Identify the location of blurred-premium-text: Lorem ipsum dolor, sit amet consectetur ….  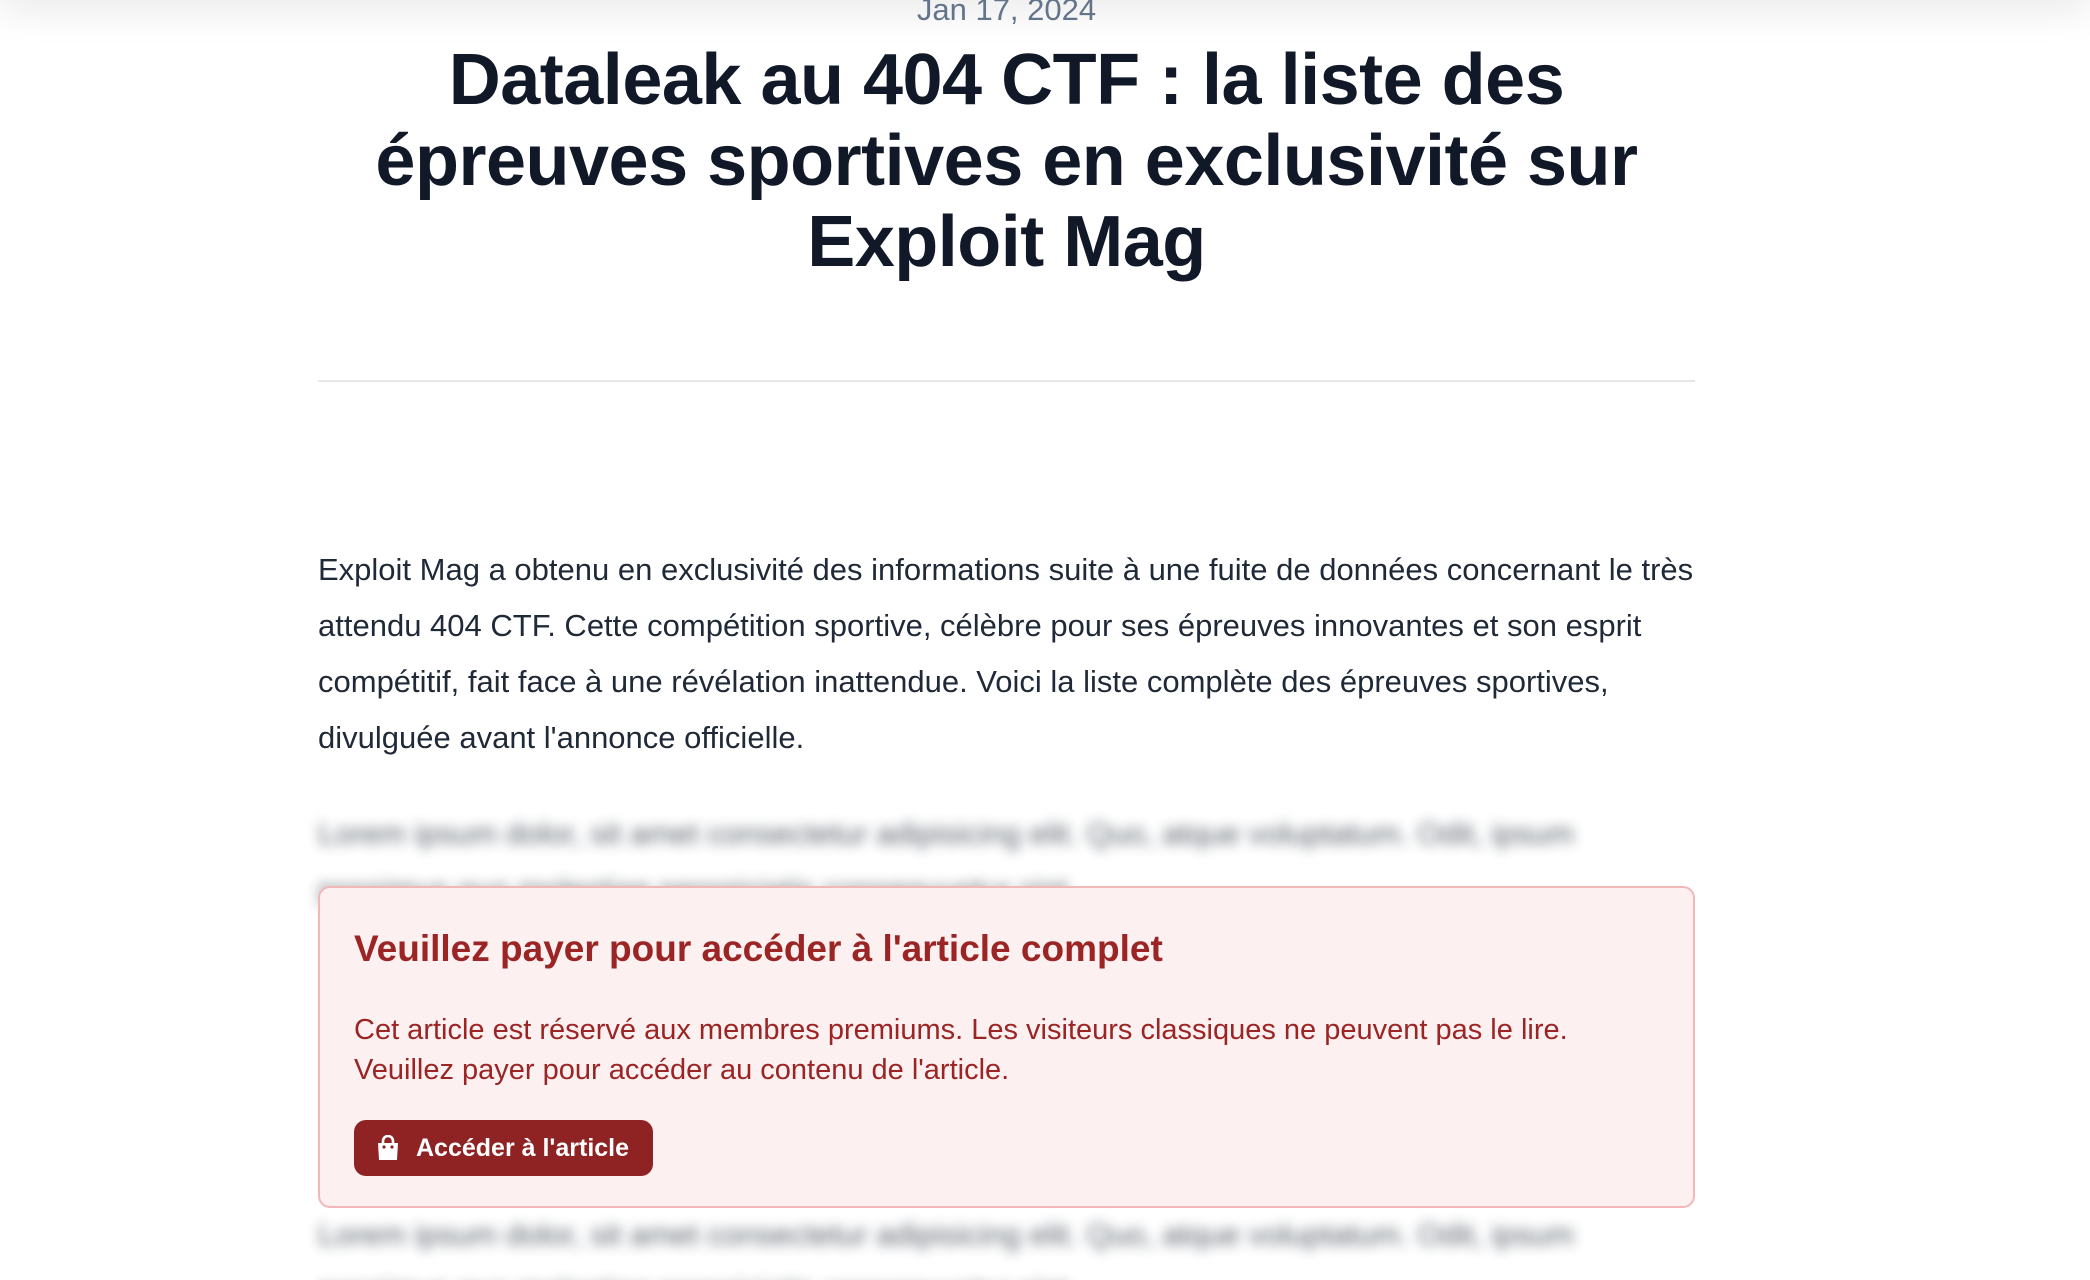
(946, 1248).